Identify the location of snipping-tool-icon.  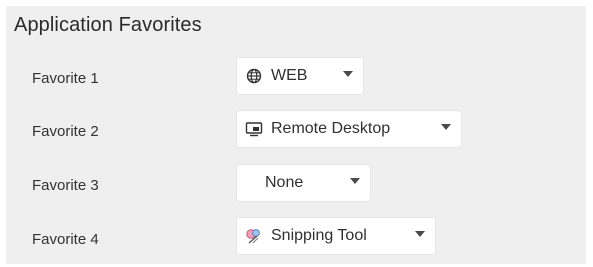
(254, 236).